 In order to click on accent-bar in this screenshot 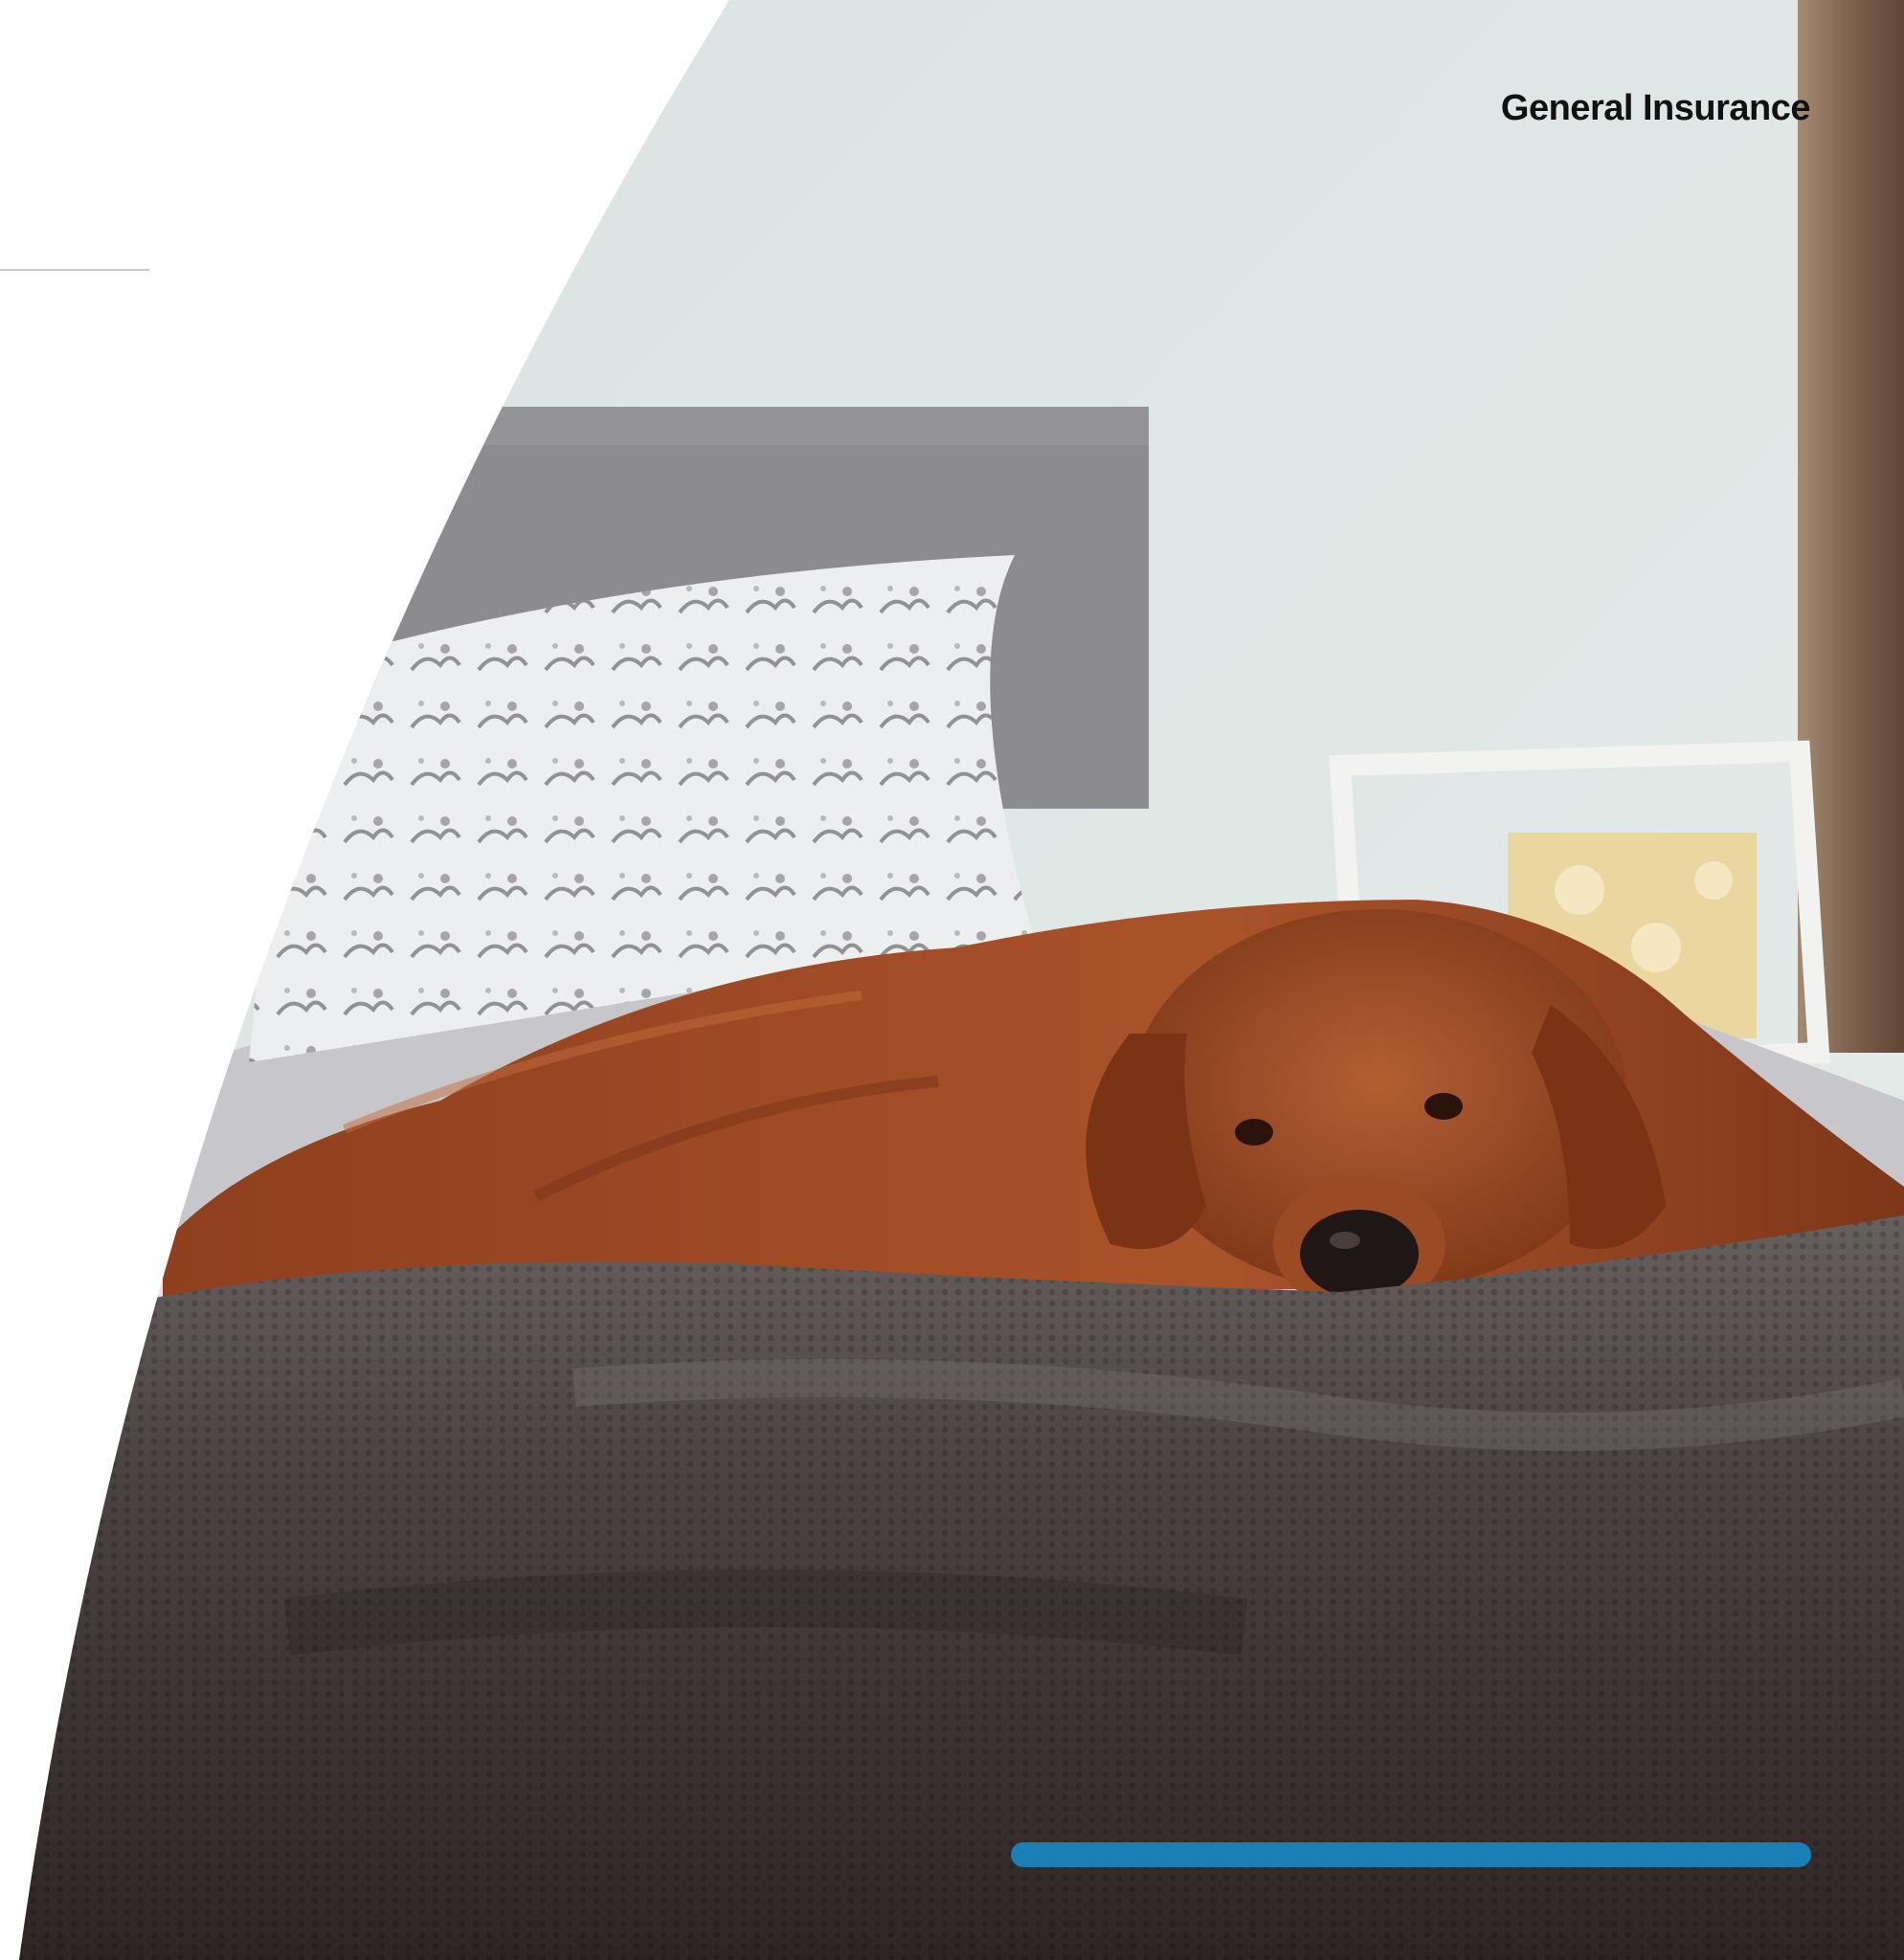, I will do `click(1411, 1854)`.